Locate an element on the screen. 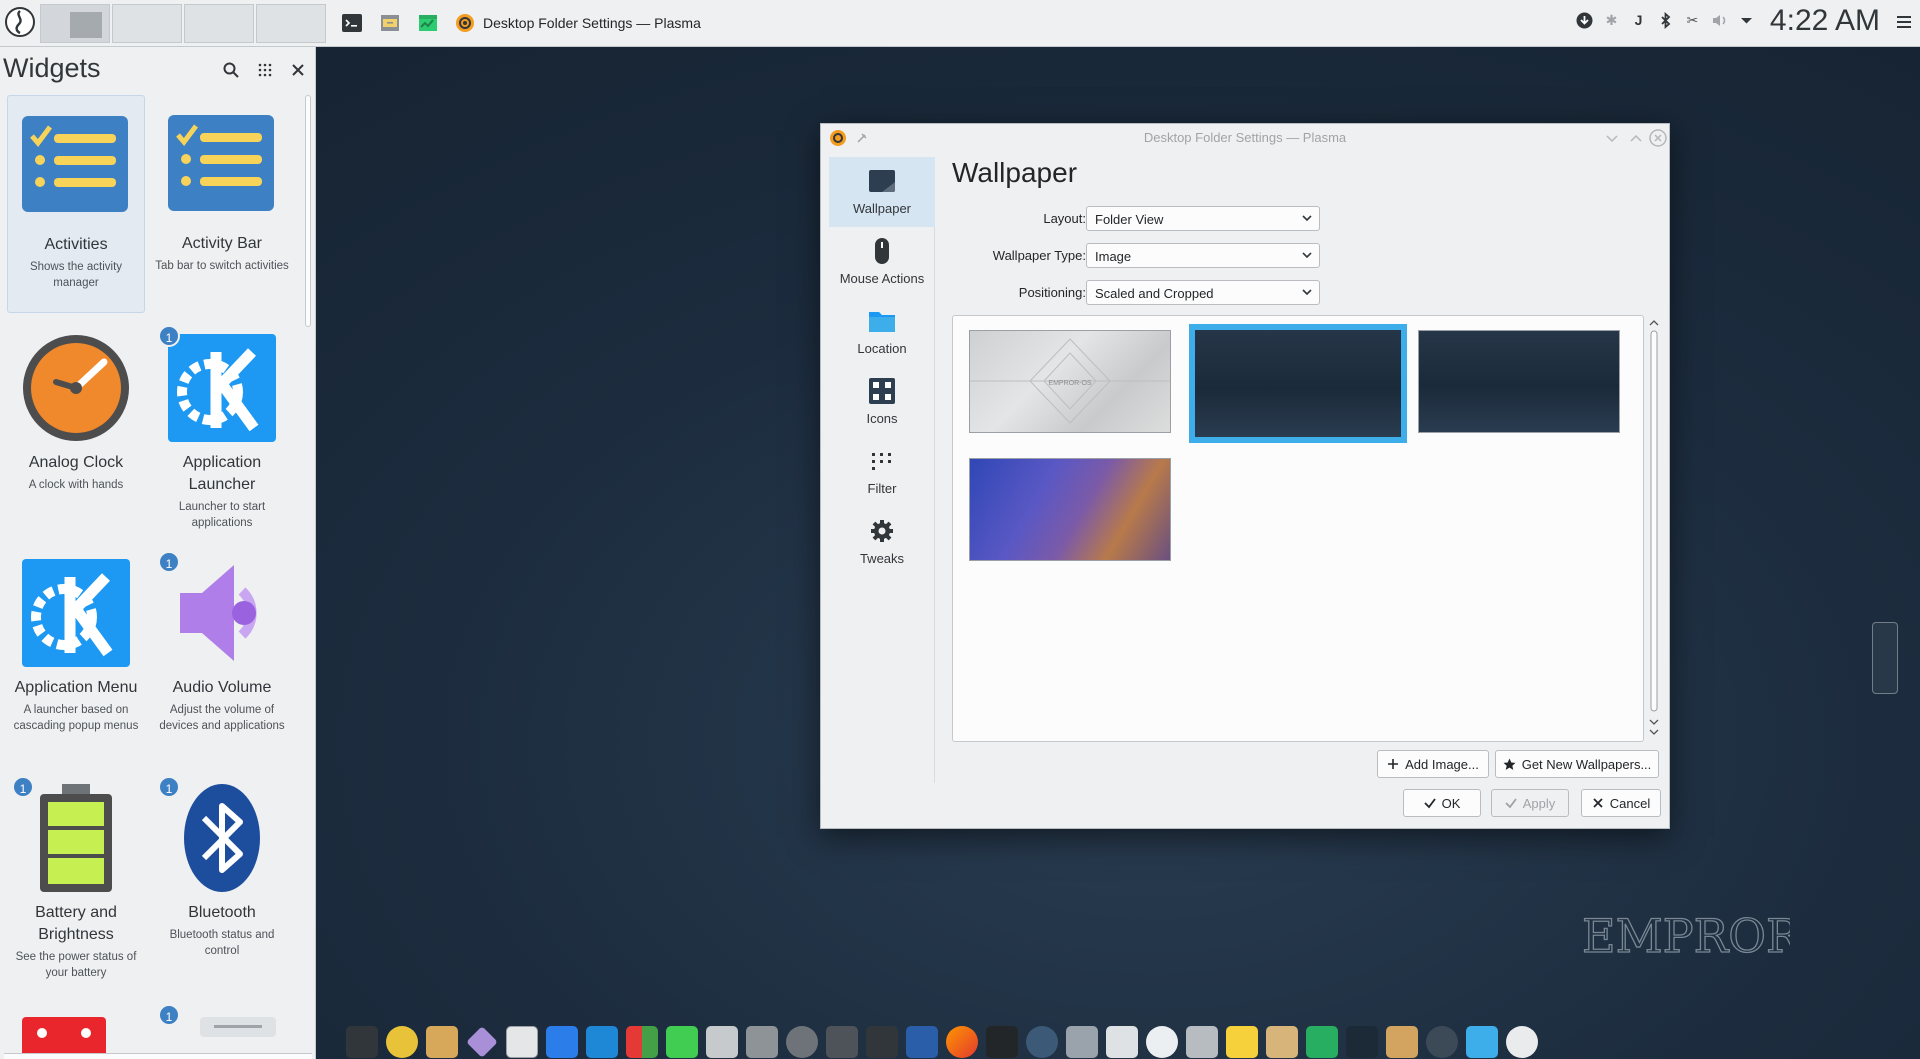 The height and width of the screenshot is (1059, 1920). desktop-toolbox is located at coordinates (1885, 658).